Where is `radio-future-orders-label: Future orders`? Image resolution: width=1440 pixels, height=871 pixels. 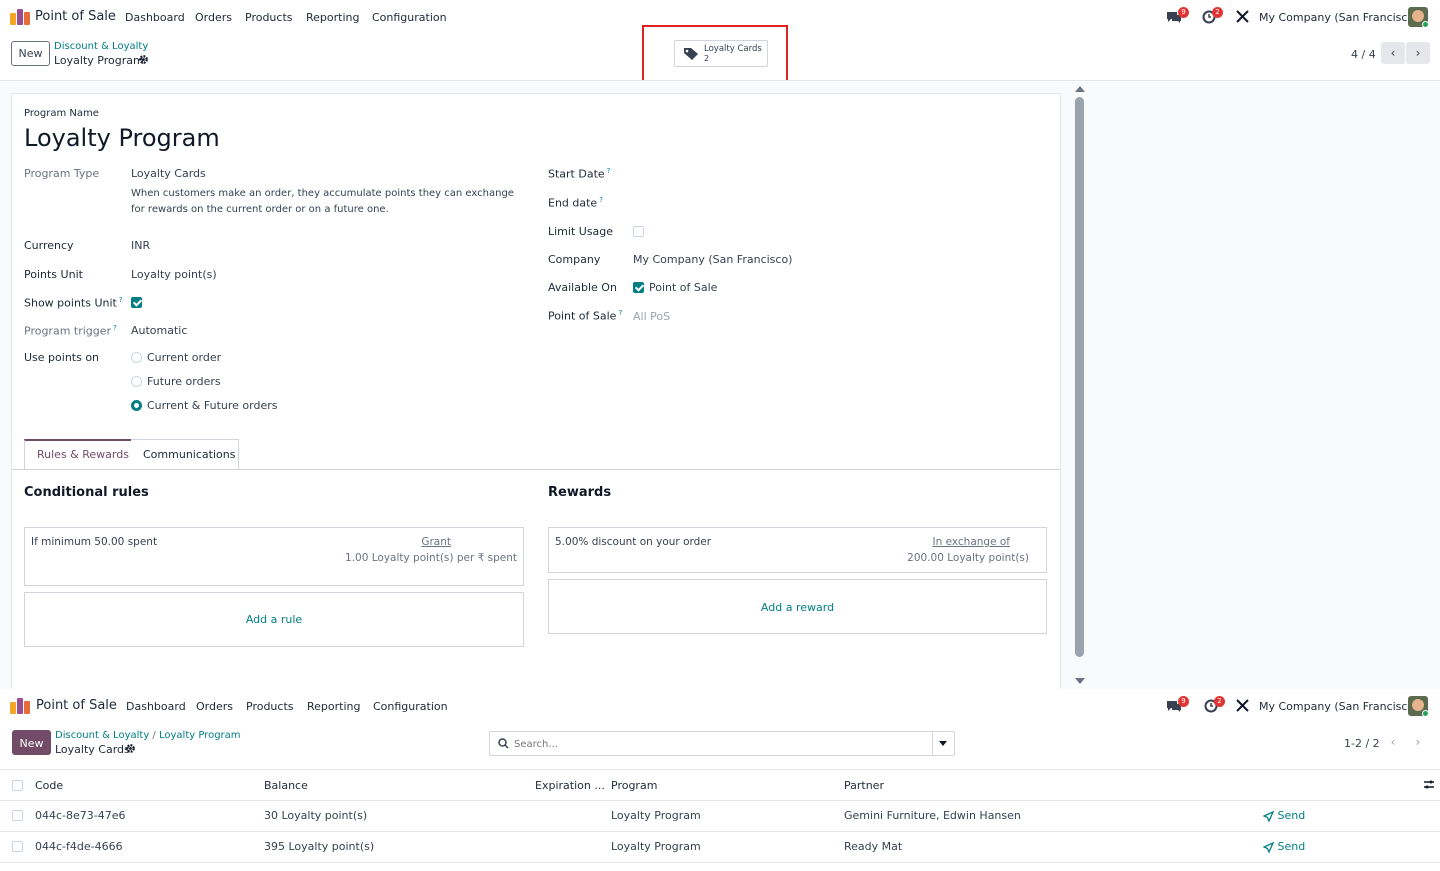 radio-future-orders-label: Future orders is located at coordinates (184, 381).